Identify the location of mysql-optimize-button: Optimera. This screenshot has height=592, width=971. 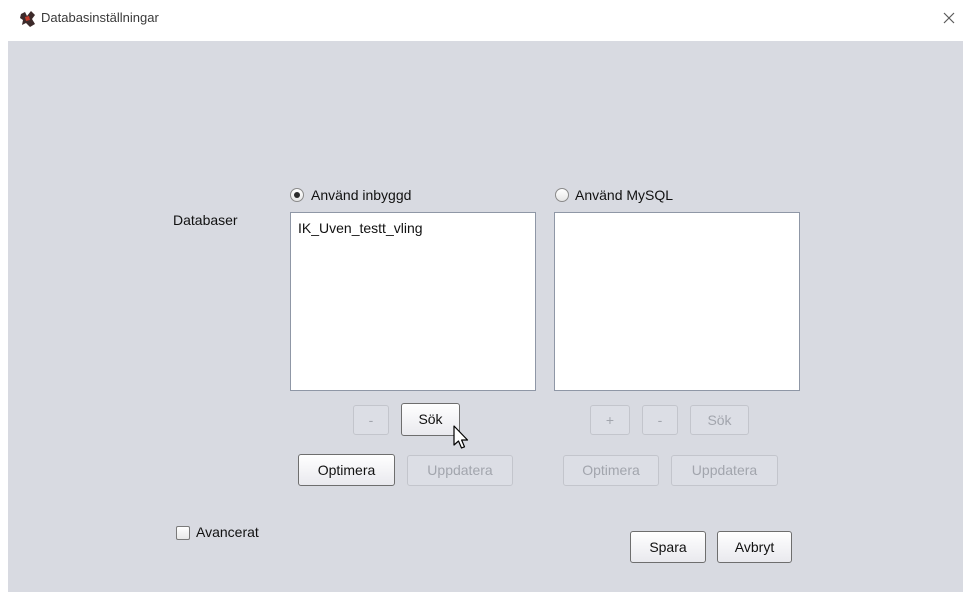
(611, 470).